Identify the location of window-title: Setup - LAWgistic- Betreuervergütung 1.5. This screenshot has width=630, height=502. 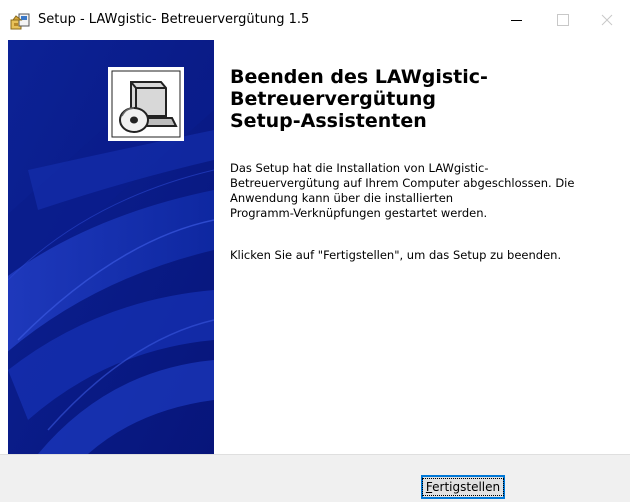
(174, 19).